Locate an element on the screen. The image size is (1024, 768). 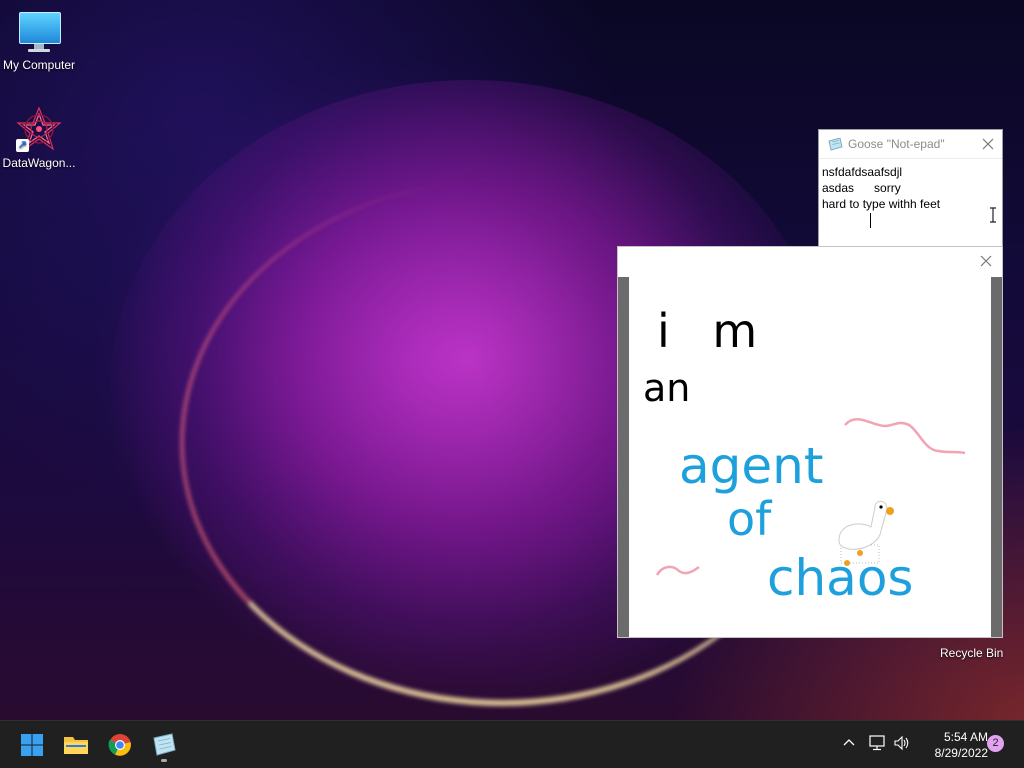
chevron-up-icon is located at coordinates (849, 744).